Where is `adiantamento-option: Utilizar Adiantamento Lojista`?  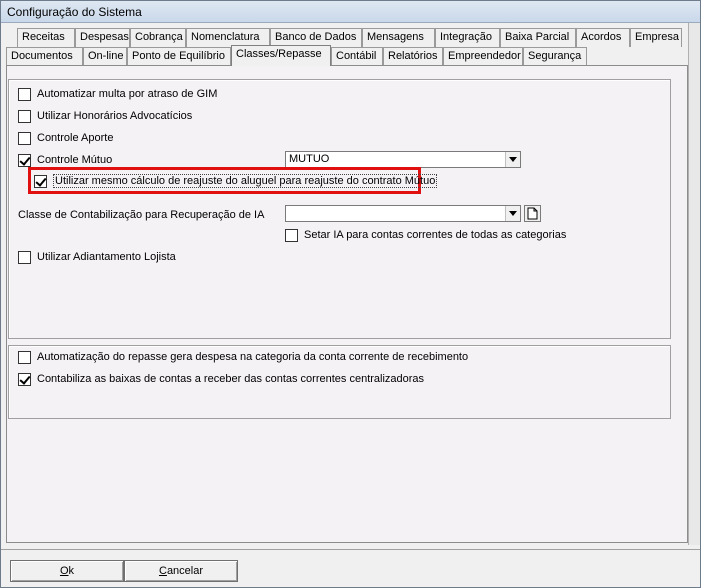
adiantamento-option: Utilizar Adiantamento Lojista is located at coordinates (97, 257).